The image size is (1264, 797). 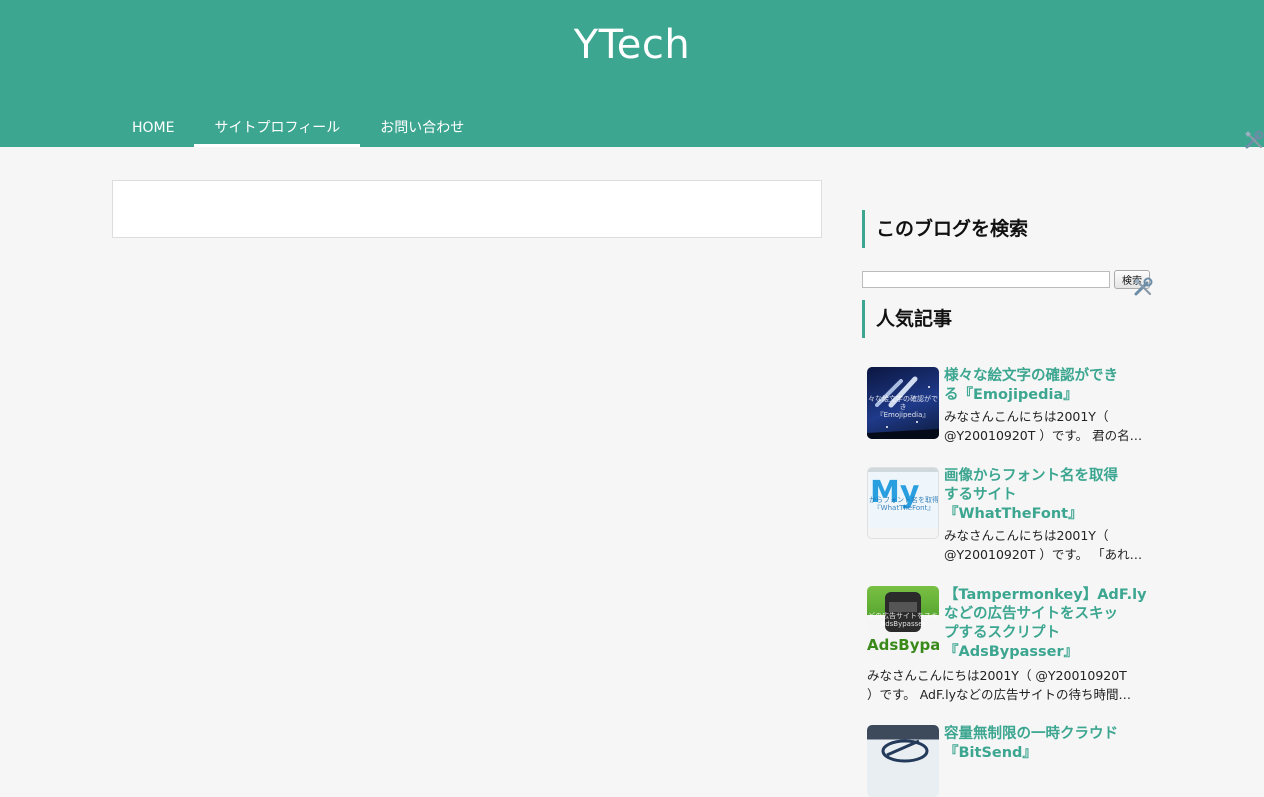 What do you see at coordinates (1048, 495) in the screenshot?
I see `post-title: 画像からフォント名を取得 するサイト 『WhatTheFont』` at bounding box center [1048, 495].